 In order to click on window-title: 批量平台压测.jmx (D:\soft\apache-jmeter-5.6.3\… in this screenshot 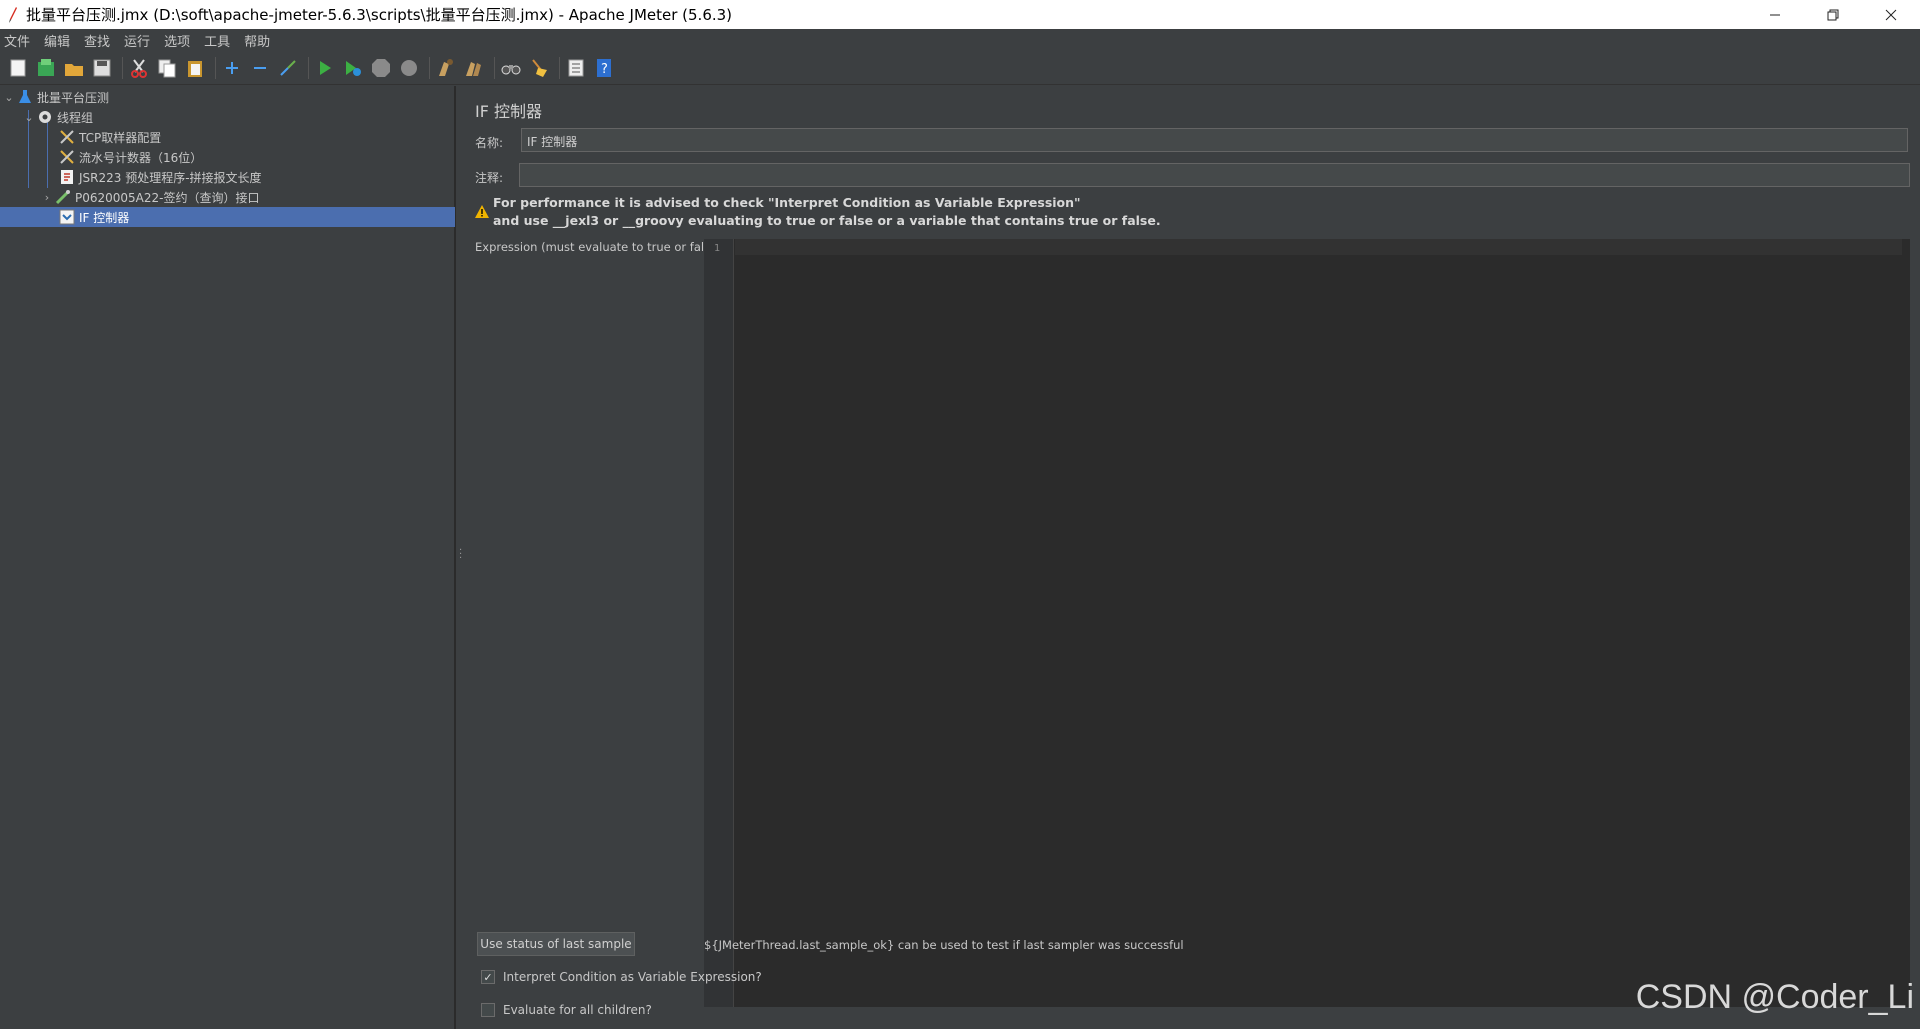, I will do `click(379, 15)`.